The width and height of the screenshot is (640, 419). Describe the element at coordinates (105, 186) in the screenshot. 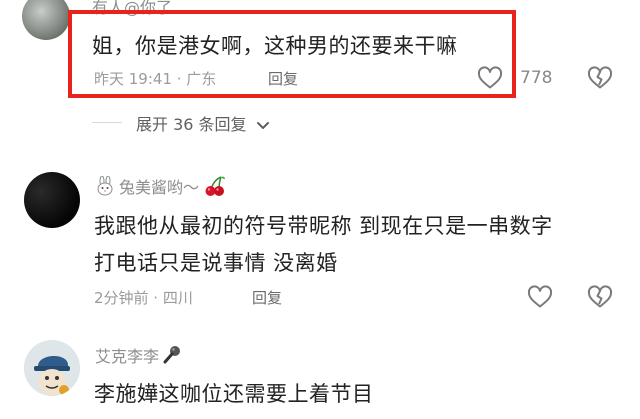

I see `bunny-emoji-icon` at that location.